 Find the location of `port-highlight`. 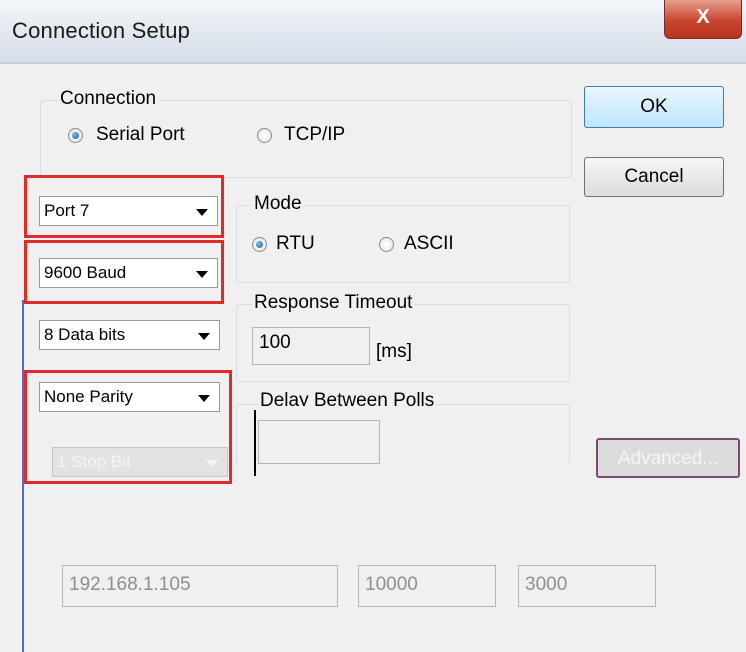

port-highlight is located at coordinates (124, 206).